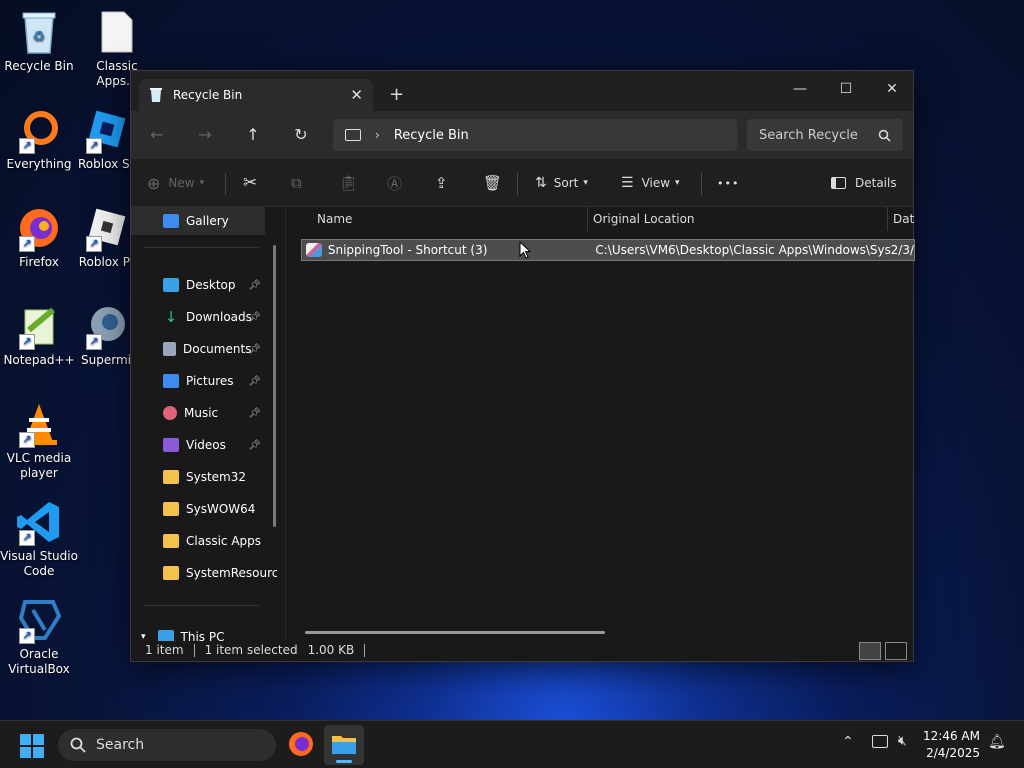 The image size is (1024, 768). What do you see at coordinates (348, 183) in the screenshot?
I see `paste-button: 📋︎` at bounding box center [348, 183].